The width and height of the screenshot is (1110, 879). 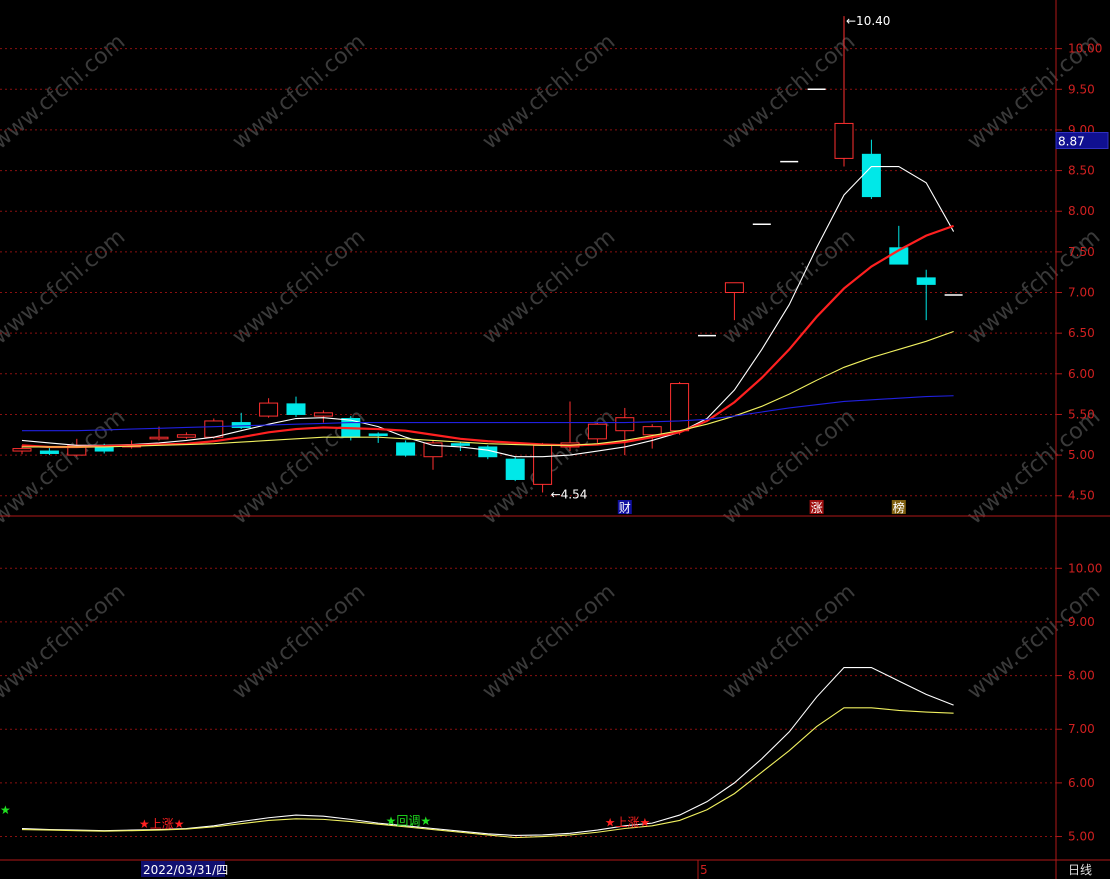 What do you see at coordinates (1081, 414) in the screenshot?
I see `y-tick-label: 5.50` at bounding box center [1081, 414].